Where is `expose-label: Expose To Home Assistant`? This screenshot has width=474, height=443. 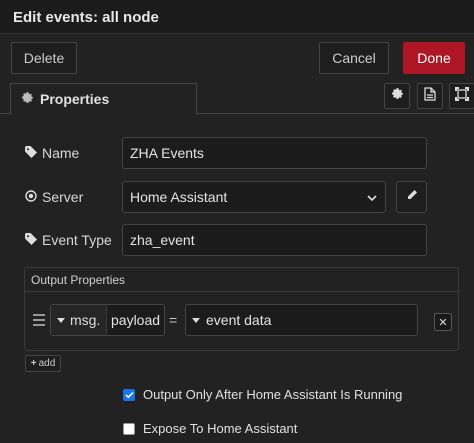 expose-label: Expose To Home Assistant is located at coordinates (220, 428).